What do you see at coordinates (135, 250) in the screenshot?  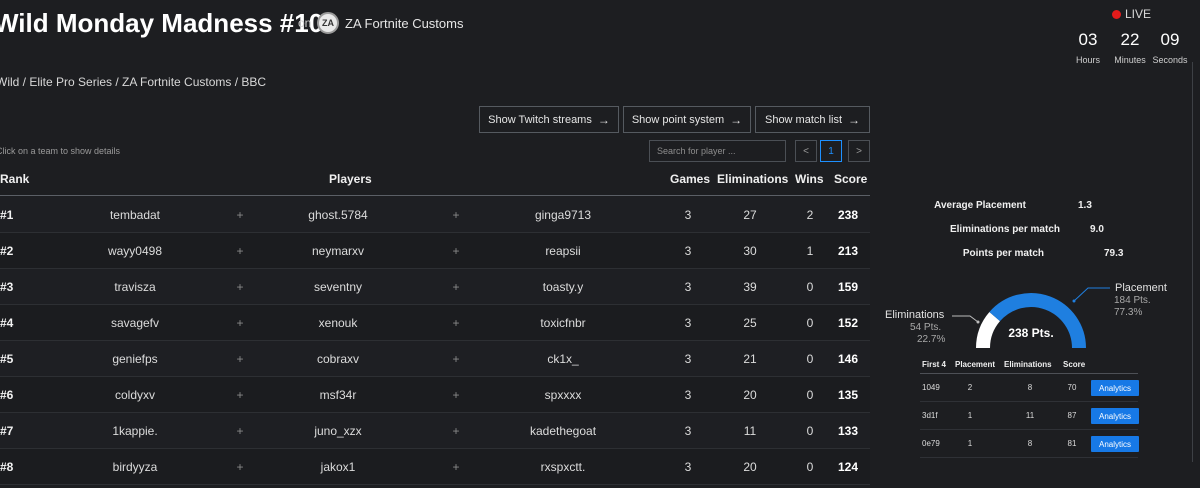 I see `player-name: wayy0498` at bounding box center [135, 250].